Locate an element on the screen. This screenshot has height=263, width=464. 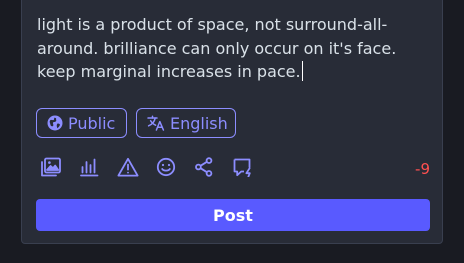
add-poll-button is located at coordinates (89, 169).